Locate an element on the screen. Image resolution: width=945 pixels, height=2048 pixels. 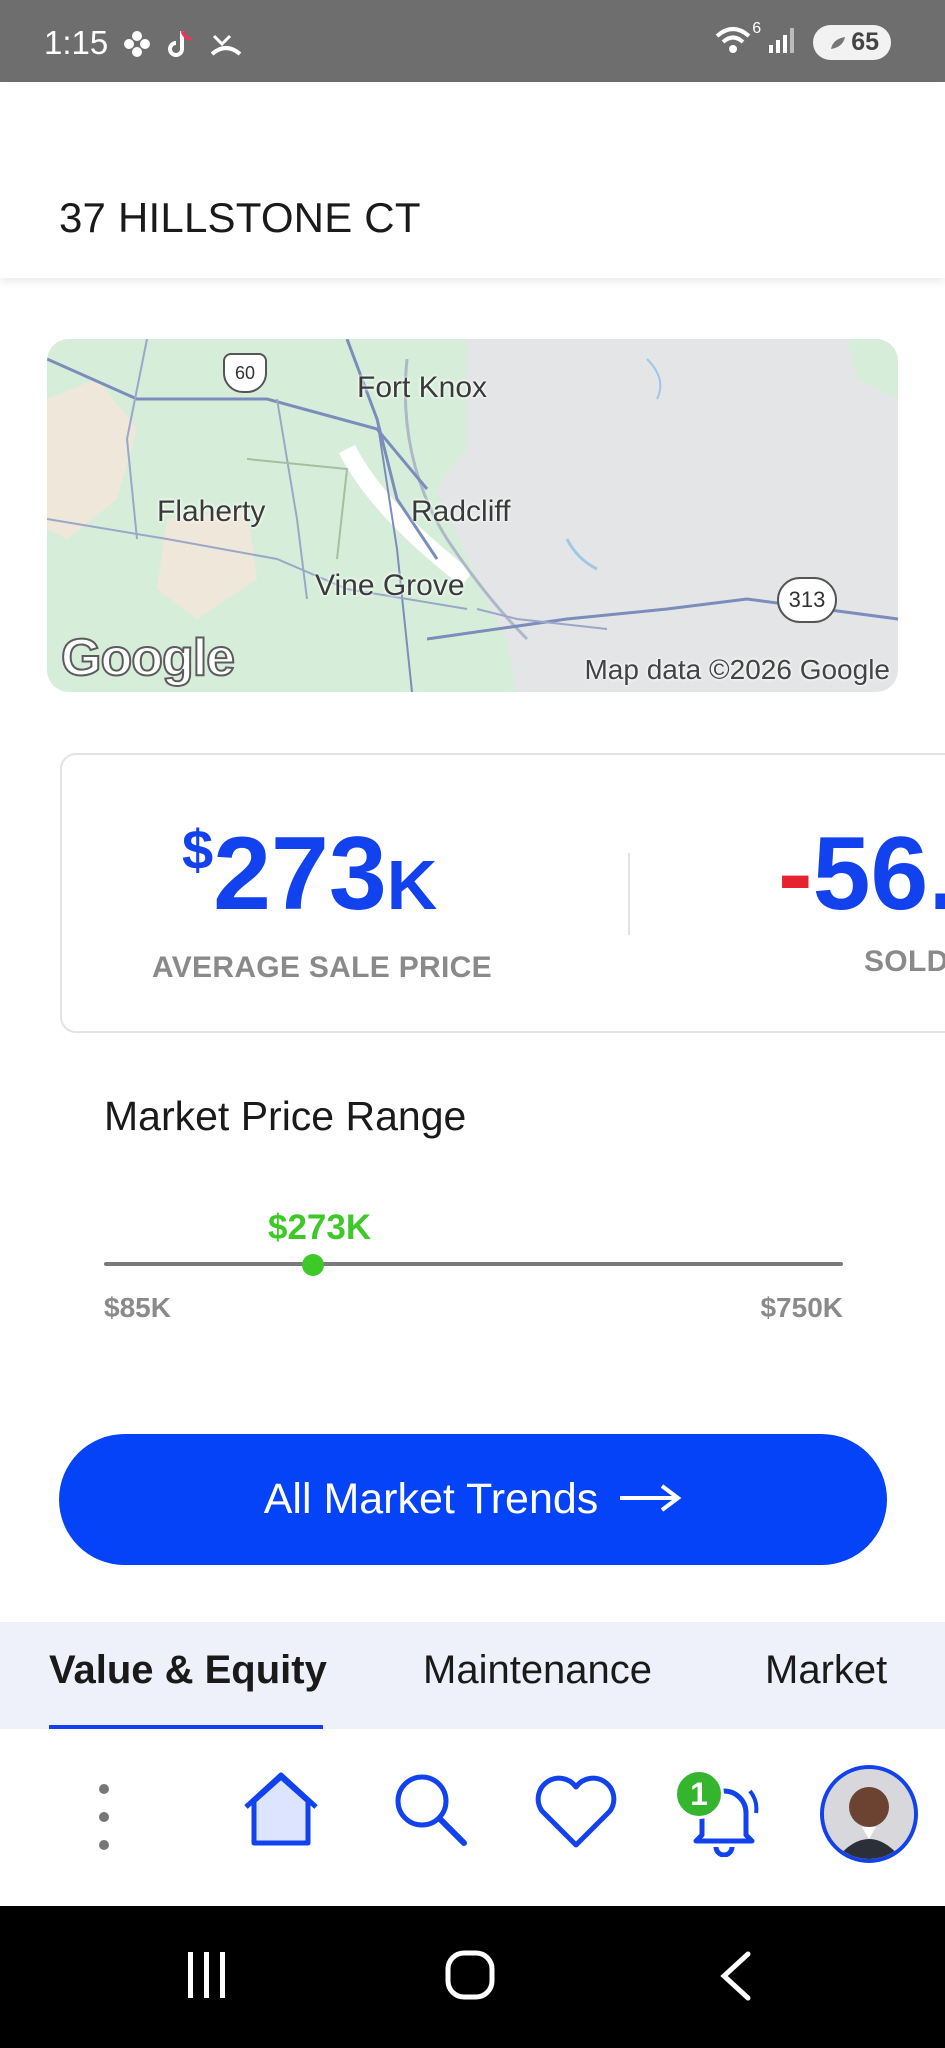
property-address: 37 HILLSTONE CT is located at coordinates (240, 217).